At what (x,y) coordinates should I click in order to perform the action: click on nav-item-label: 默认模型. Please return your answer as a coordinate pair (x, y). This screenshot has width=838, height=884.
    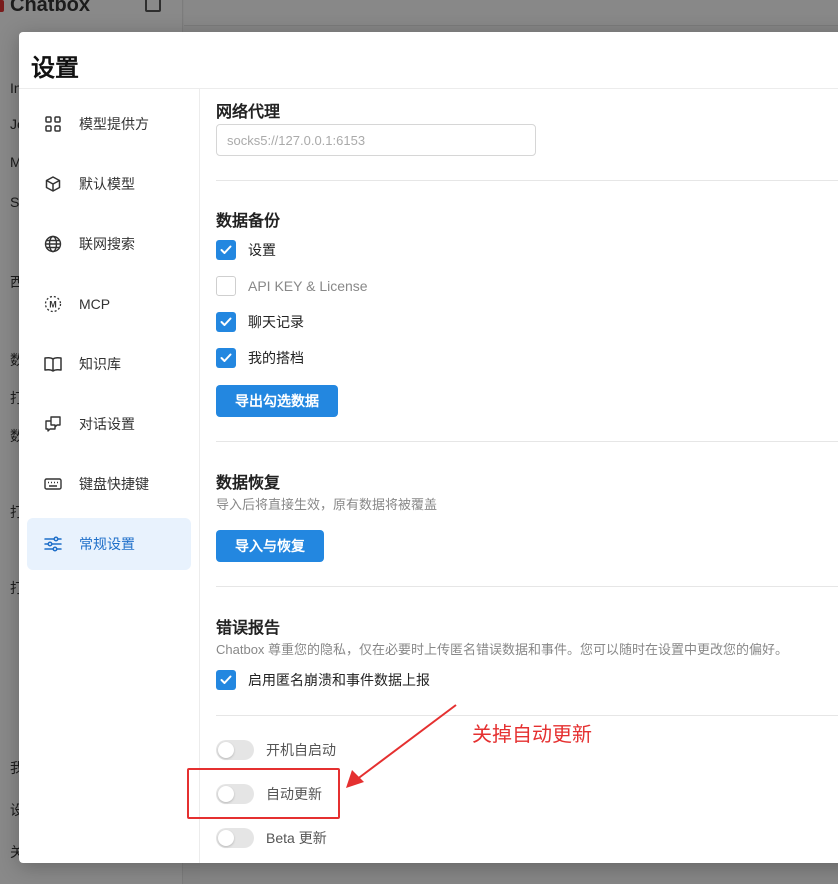
    Looking at the image, I should click on (107, 184).